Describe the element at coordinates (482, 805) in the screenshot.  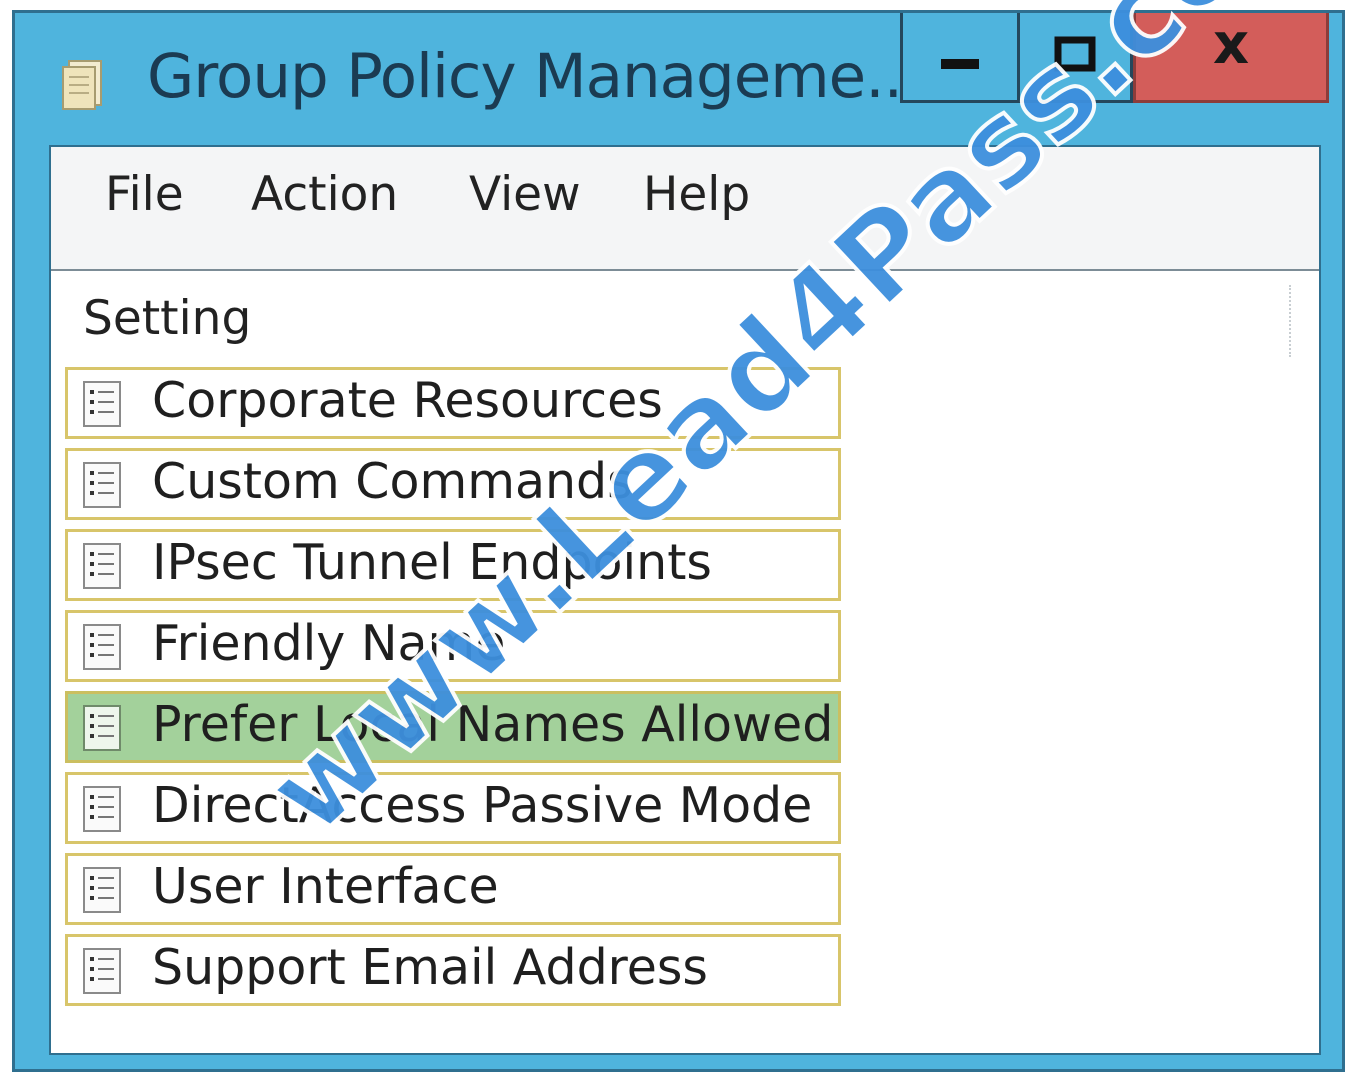
I see `list-item-label: DirectAccess Passive Mode` at that location.